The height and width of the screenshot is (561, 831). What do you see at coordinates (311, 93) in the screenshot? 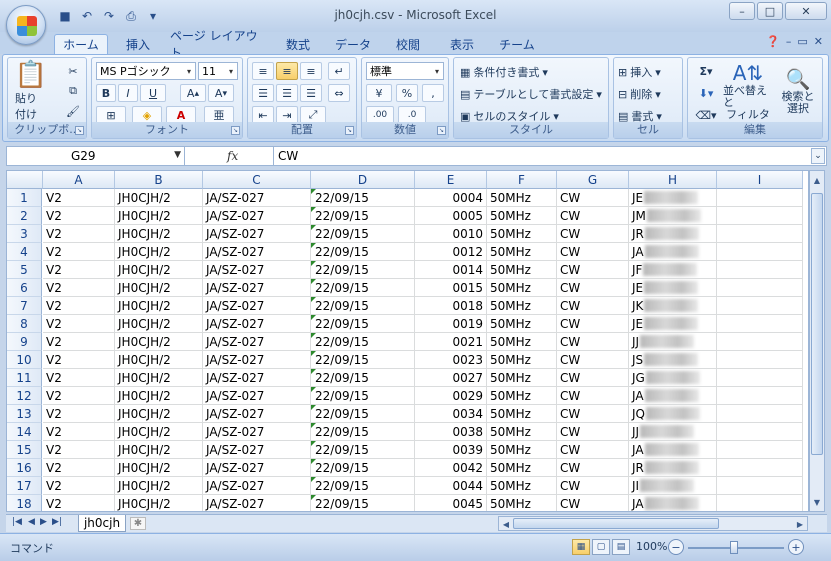
I see `align-right-icon: ☰` at bounding box center [311, 93].